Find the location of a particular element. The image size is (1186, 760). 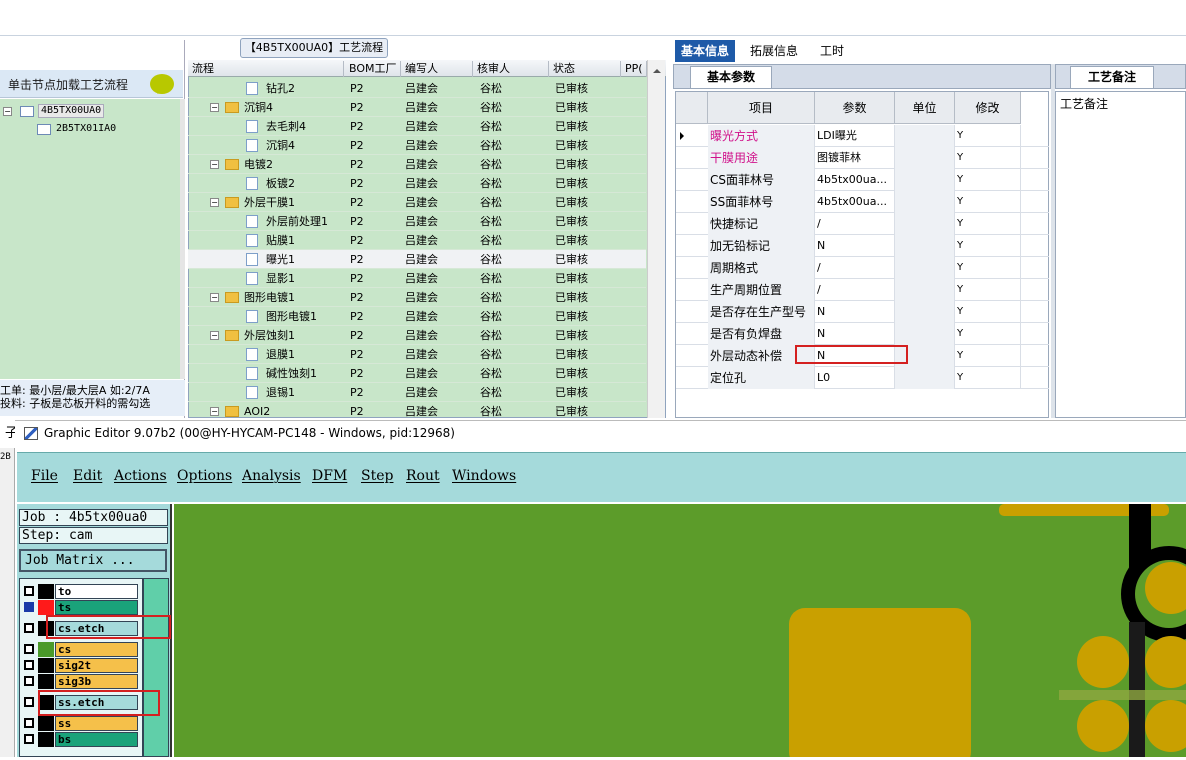

col-header-modify: 修改 is located at coordinates (988, 108).